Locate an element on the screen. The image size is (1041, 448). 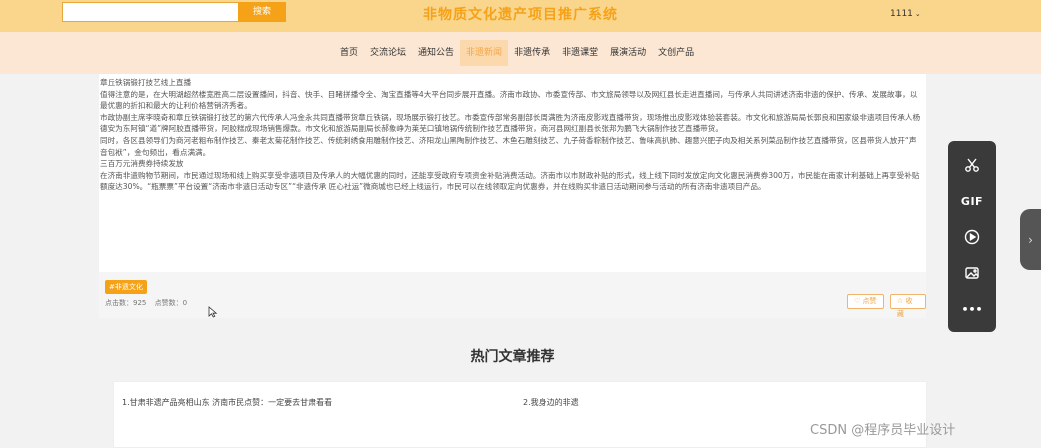
favorite-button: ☆ 收藏 is located at coordinates (908, 306).